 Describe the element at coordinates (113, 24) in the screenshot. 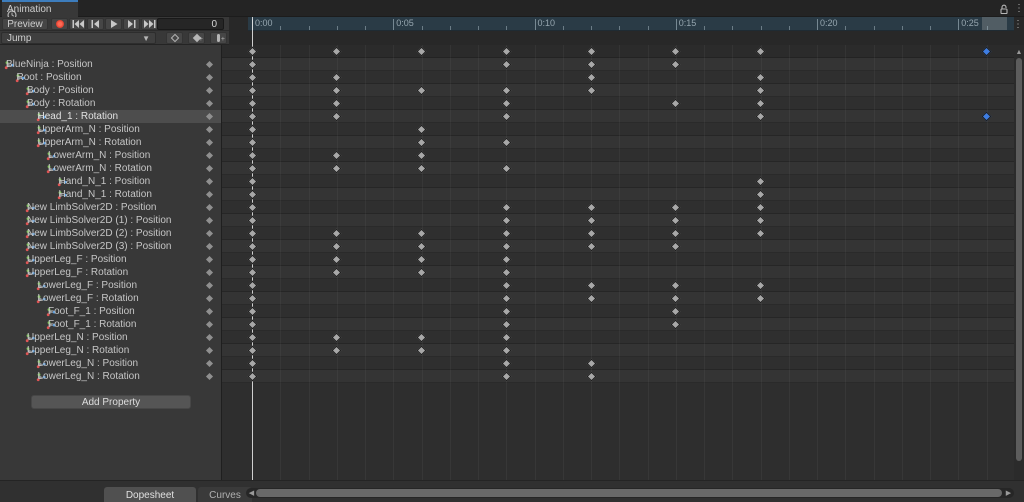

I see `play-button` at that location.